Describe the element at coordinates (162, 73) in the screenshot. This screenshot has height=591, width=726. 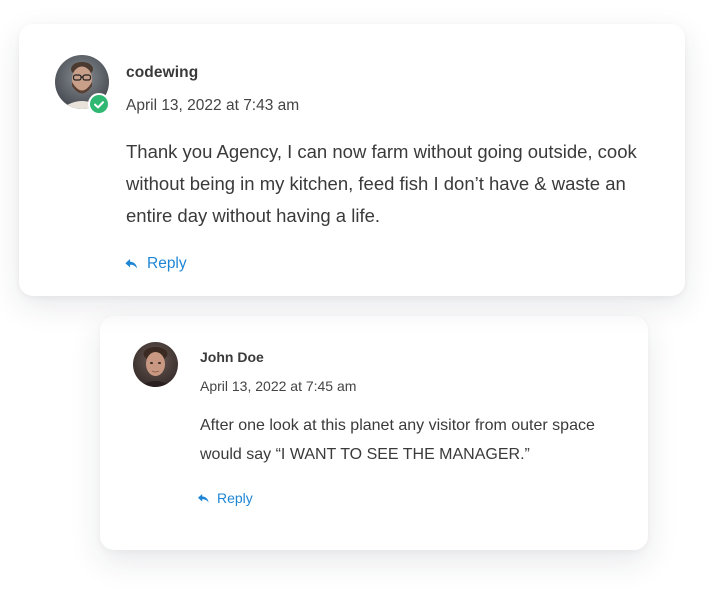
I see `comment-author: codewing` at that location.